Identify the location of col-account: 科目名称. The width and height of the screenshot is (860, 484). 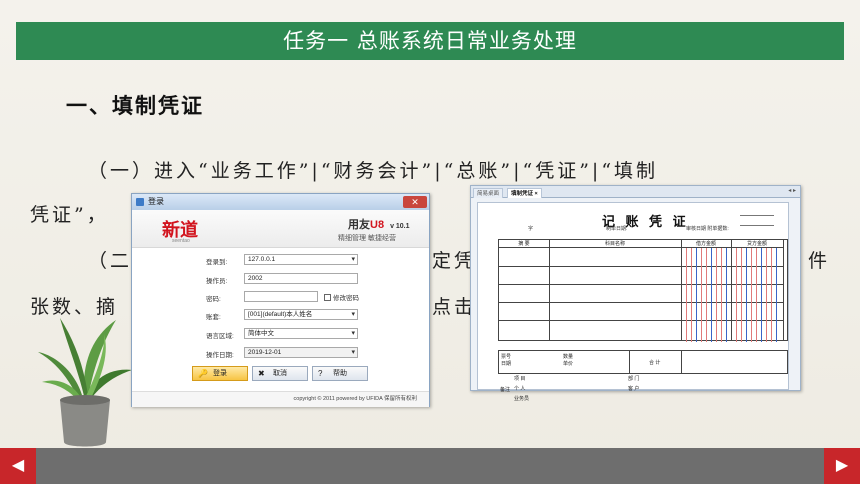
(615, 244).